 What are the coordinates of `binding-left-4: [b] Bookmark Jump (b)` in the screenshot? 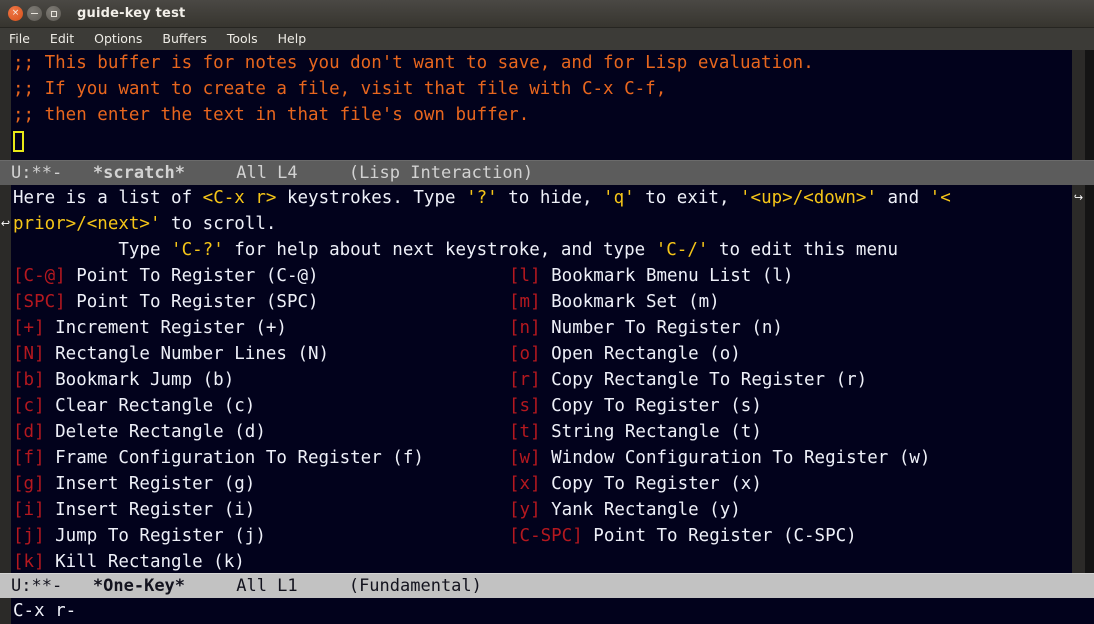 It's located at (261, 380).